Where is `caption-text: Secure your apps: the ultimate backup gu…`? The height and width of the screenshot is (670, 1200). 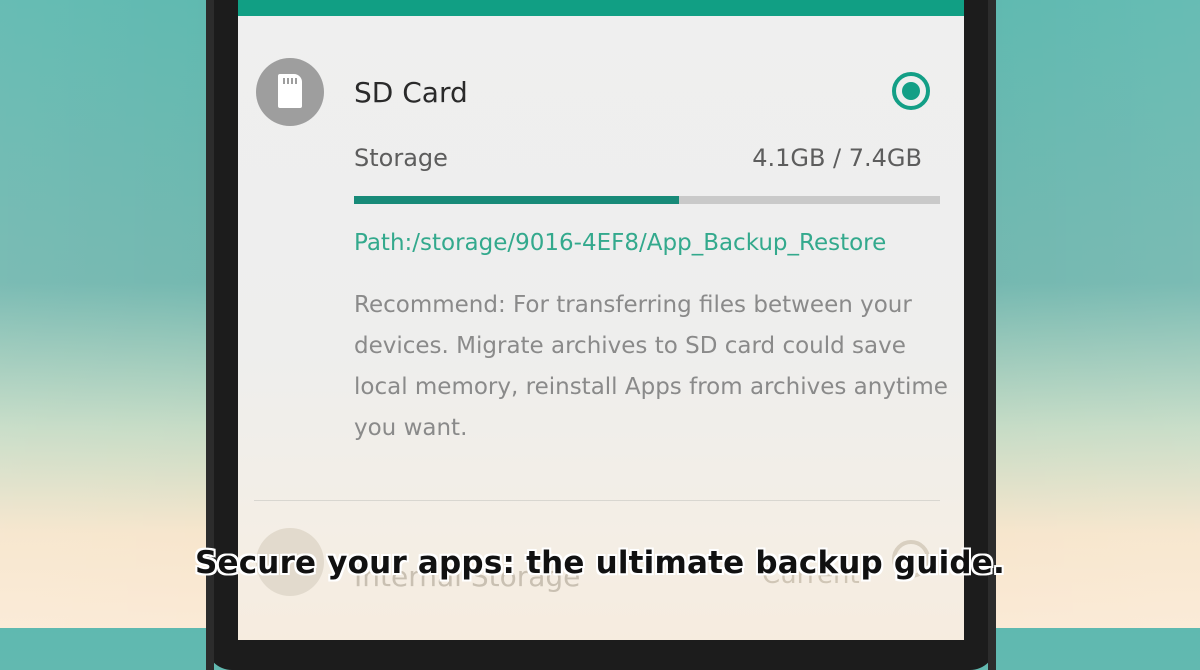 caption-text: Secure your apps: the ultimate backup gu… is located at coordinates (600, 563).